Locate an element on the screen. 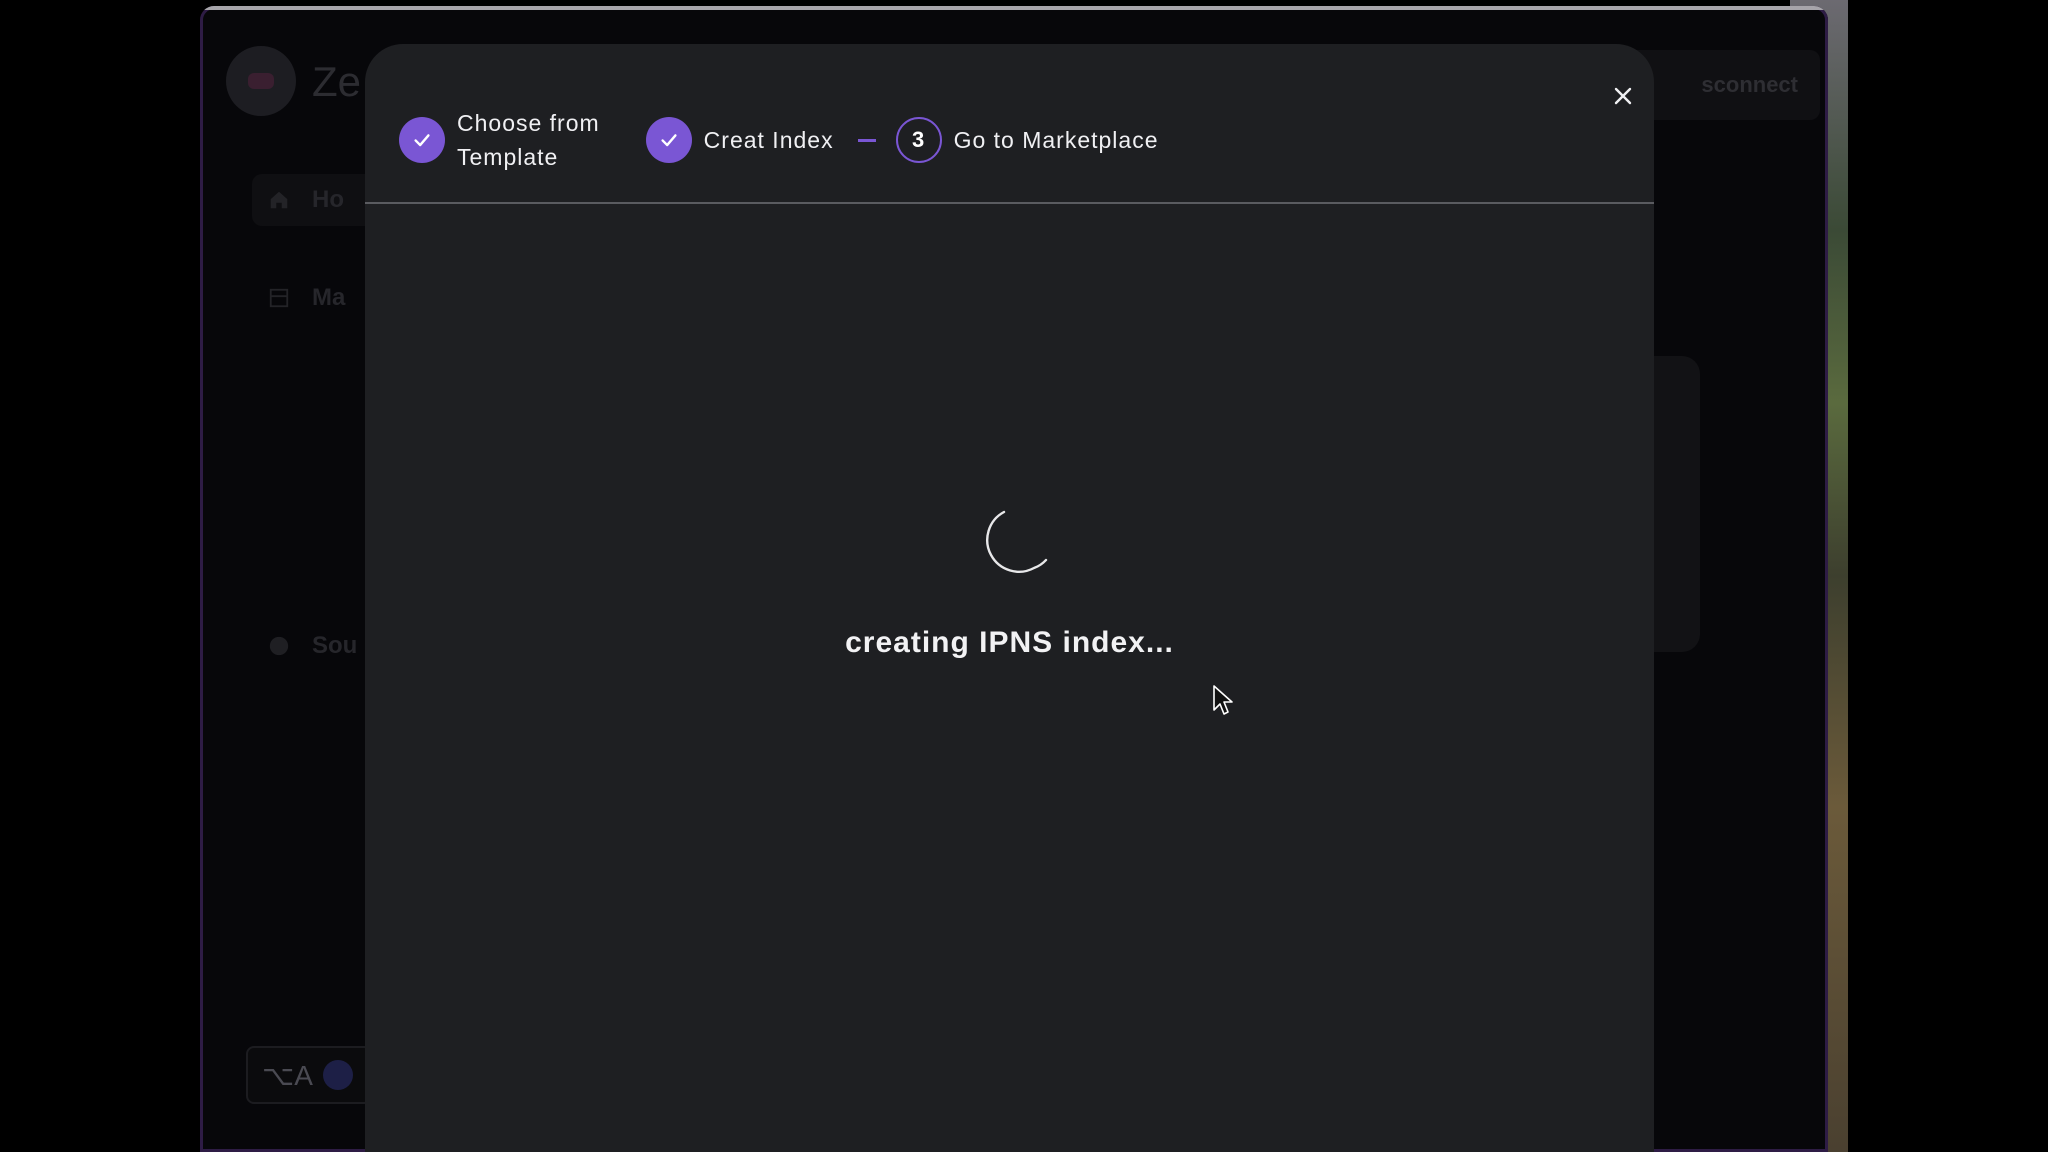 This screenshot has height=1152, width=2048. close-button is located at coordinates (1623, 96).